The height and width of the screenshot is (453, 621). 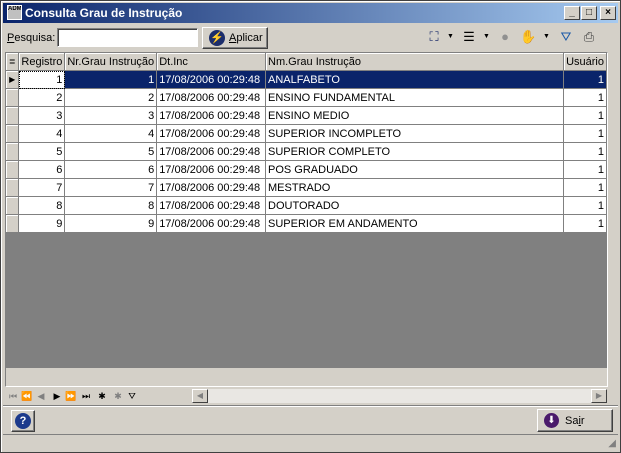 What do you see at coordinates (546, 37) in the screenshot?
I see `hand-dropdown-icon: ▼` at bounding box center [546, 37].